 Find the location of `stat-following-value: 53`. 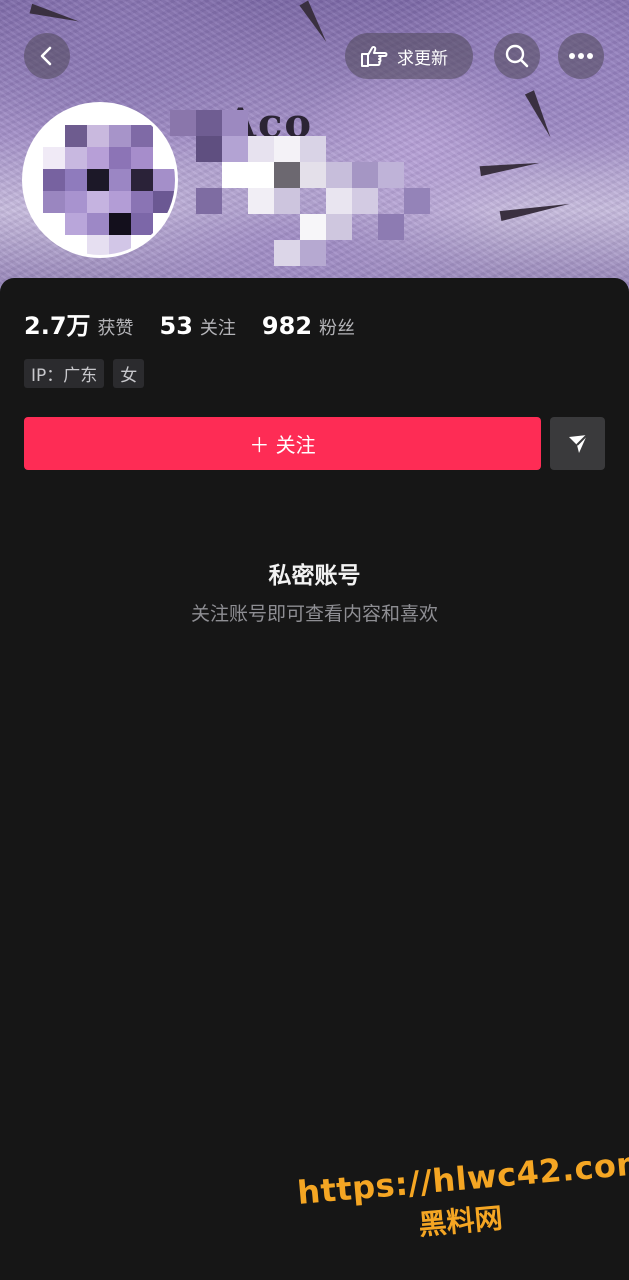

stat-following-value: 53 is located at coordinates (176, 326).